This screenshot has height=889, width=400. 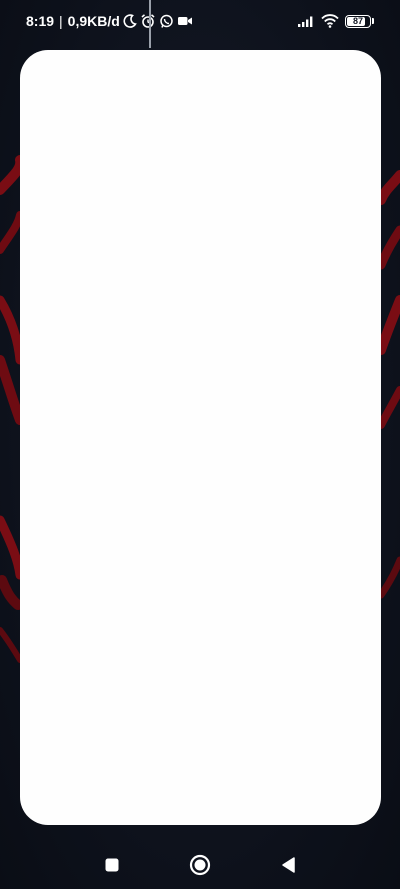 What do you see at coordinates (185, 21) in the screenshot?
I see `video-camera-icon` at bounding box center [185, 21].